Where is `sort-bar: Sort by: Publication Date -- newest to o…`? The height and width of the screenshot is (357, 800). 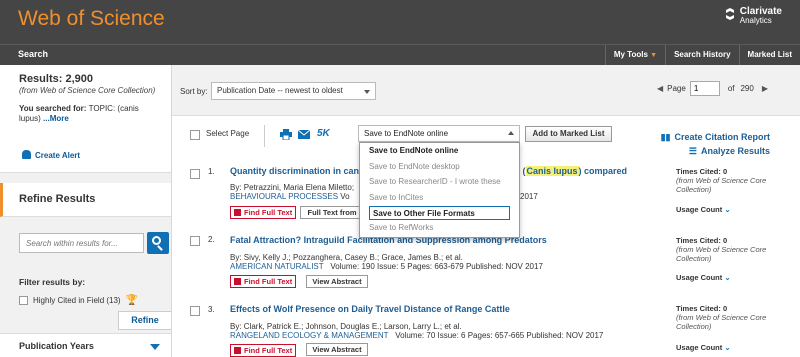 sort-bar: Sort by: Publication Date -- newest to o… is located at coordinates (486, 90).